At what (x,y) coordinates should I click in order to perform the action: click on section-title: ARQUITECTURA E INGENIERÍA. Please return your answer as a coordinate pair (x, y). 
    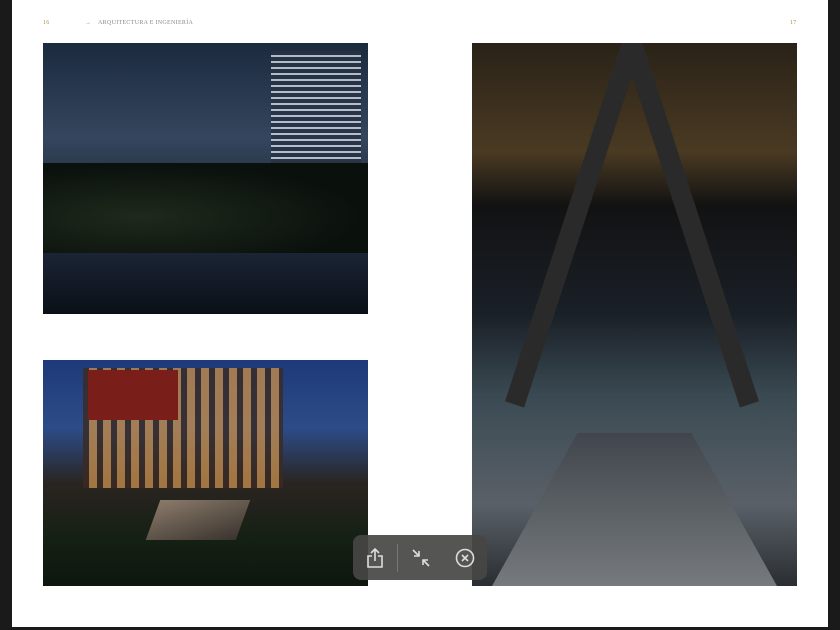
    Looking at the image, I should click on (146, 23).